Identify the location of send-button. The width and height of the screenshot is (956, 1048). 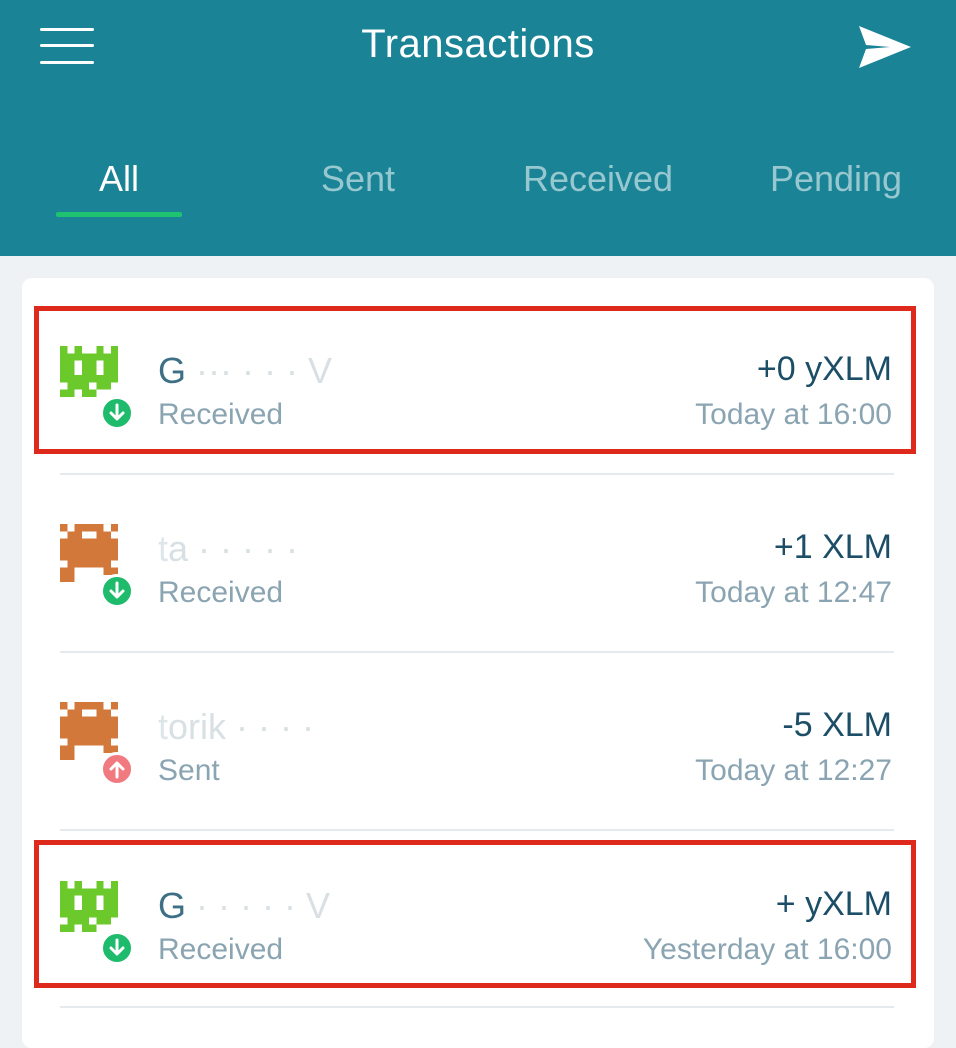
(885, 47).